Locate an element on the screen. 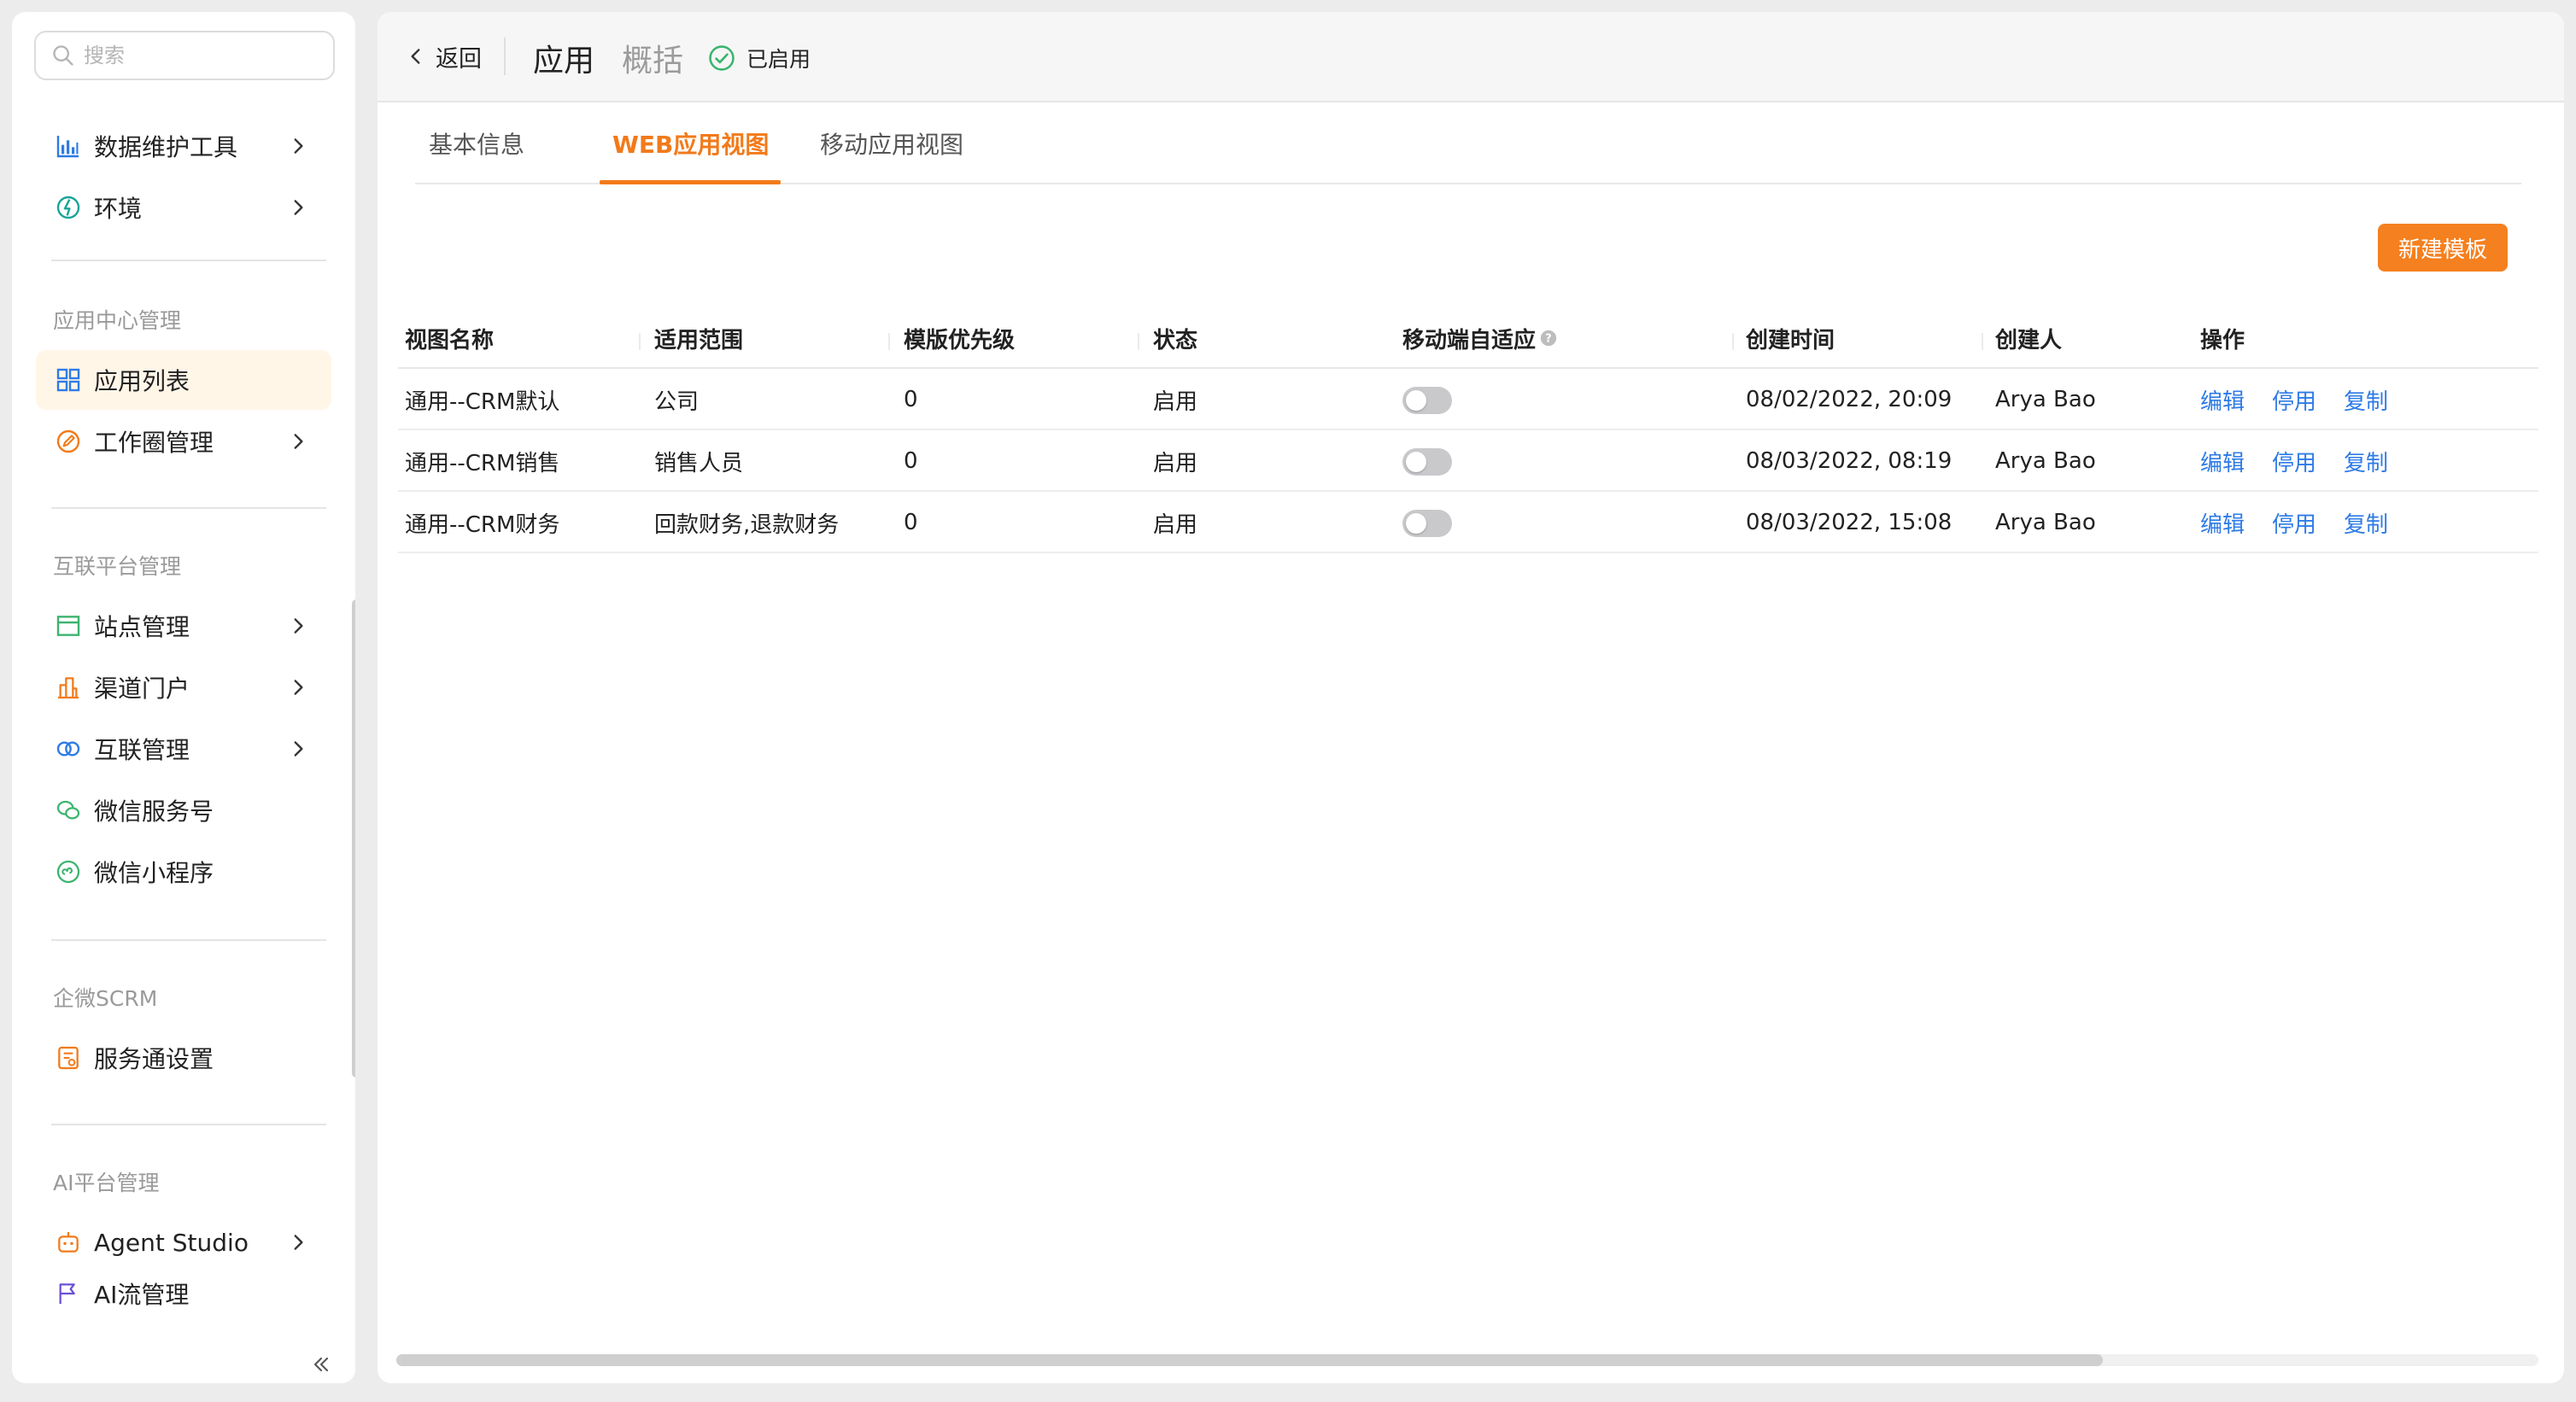  search-box is located at coordinates (184, 56).